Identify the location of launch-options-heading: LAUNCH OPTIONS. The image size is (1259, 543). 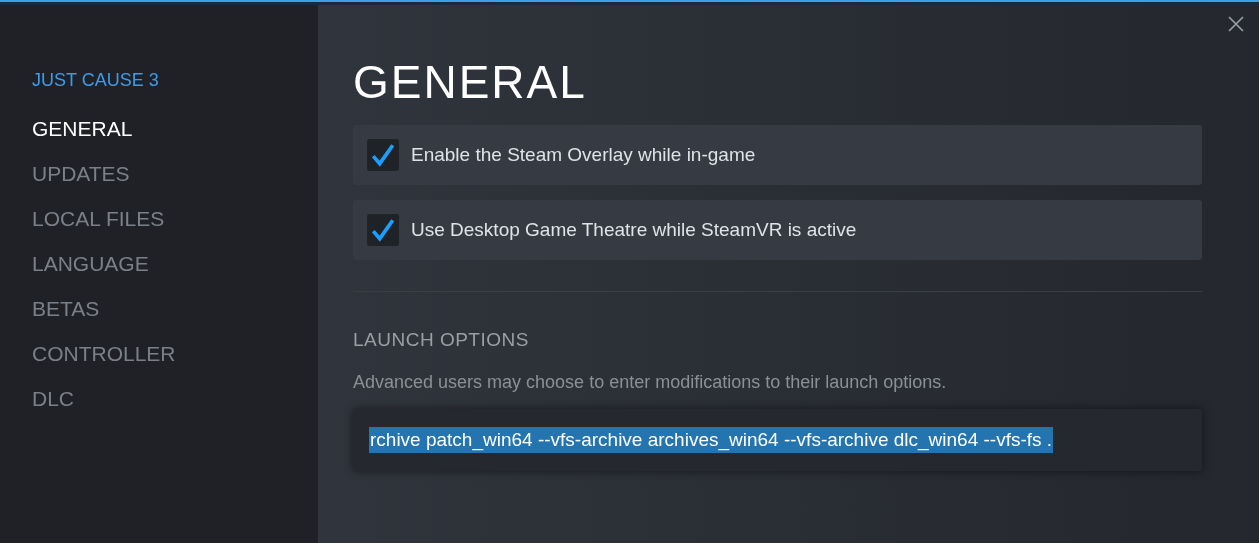
(441, 340).